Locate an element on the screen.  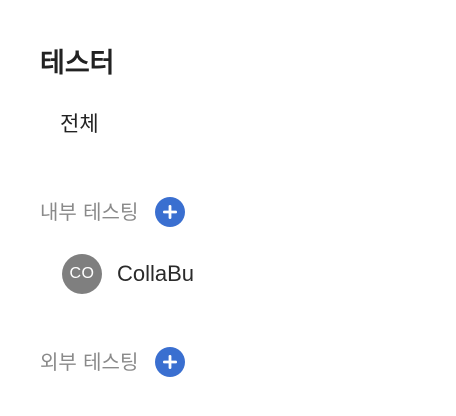
internal-testing-label: 내부 테스팅 is located at coordinates (89, 212).